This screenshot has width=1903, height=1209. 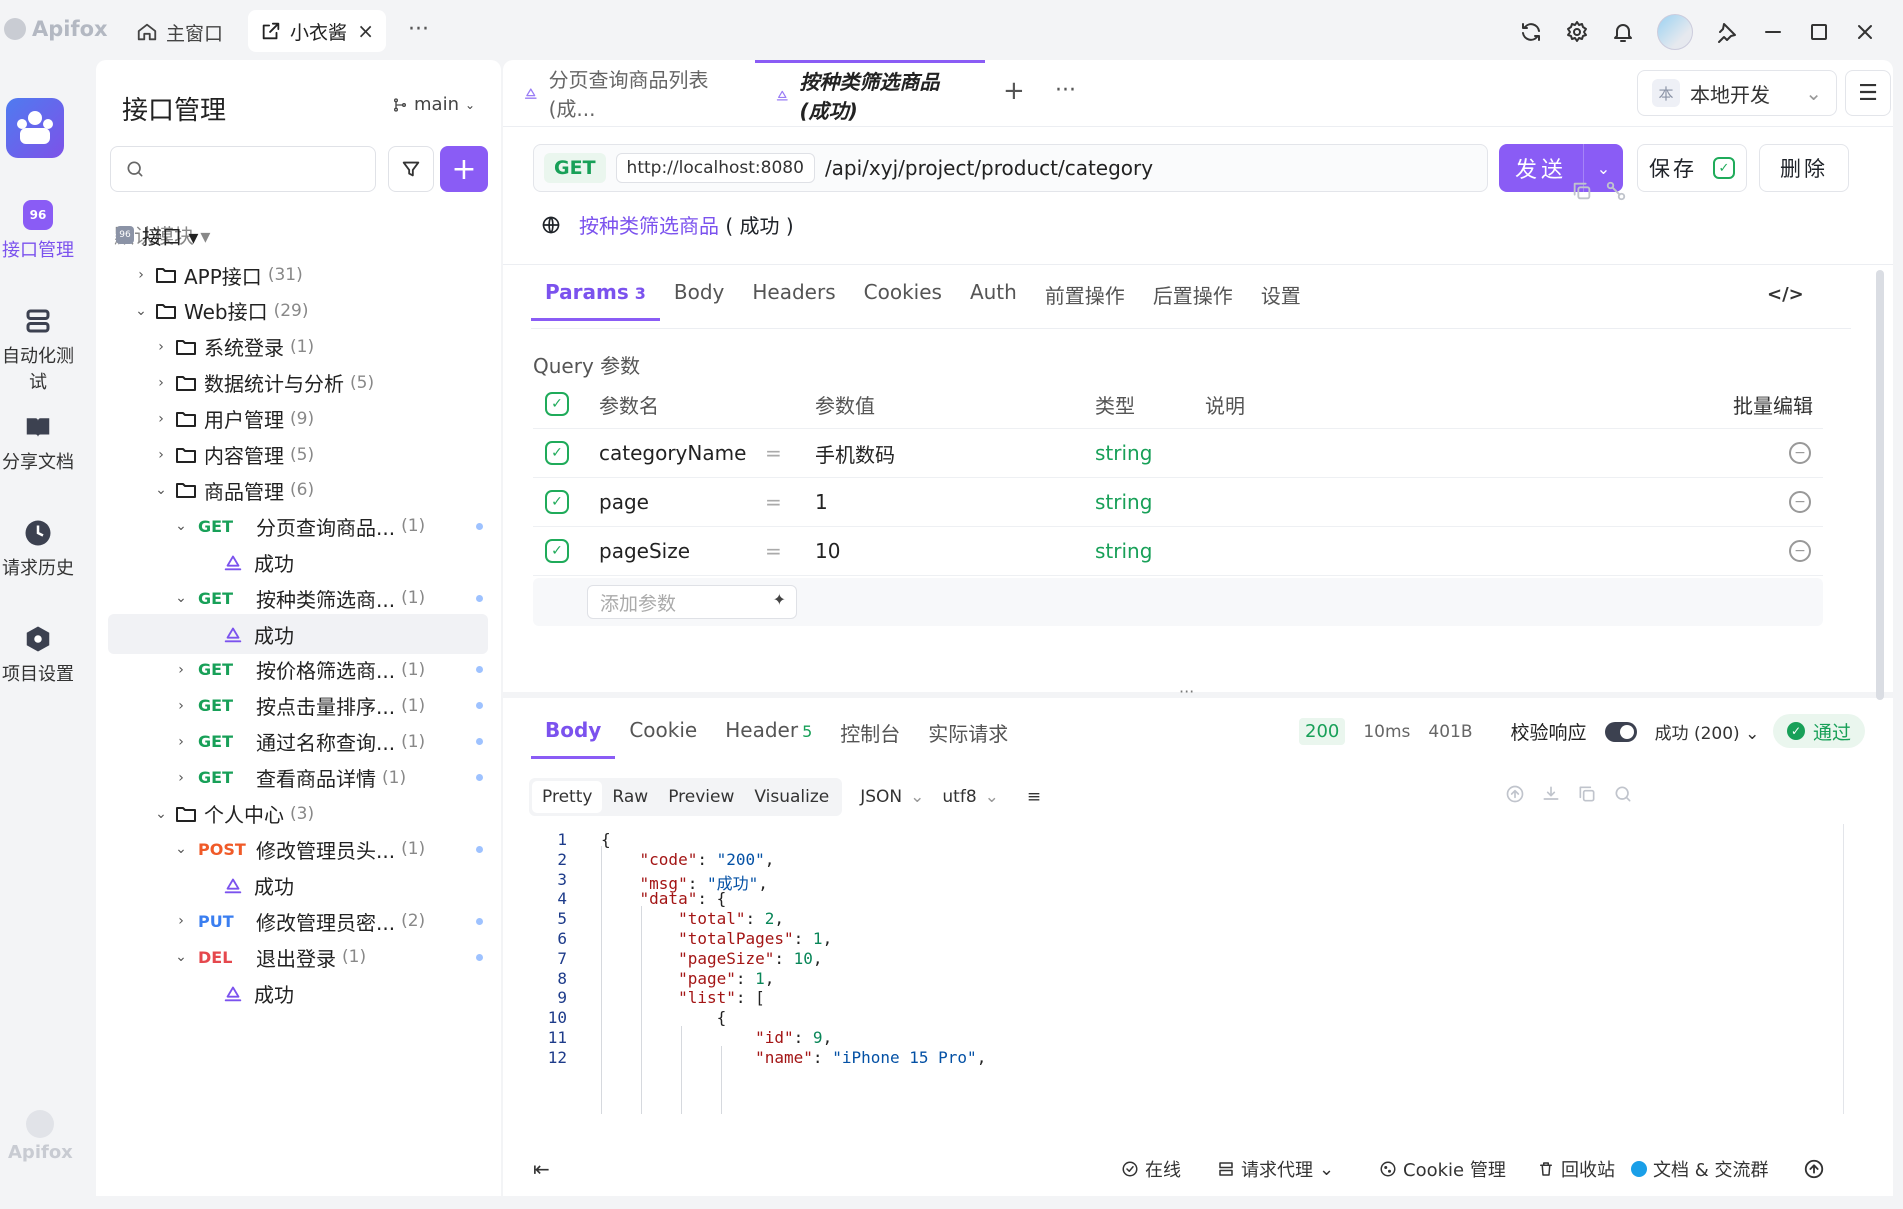 What do you see at coordinates (1186, 691) in the screenshot?
I see `drag-handle-icon: ···` at bounding box center [1186, 691].